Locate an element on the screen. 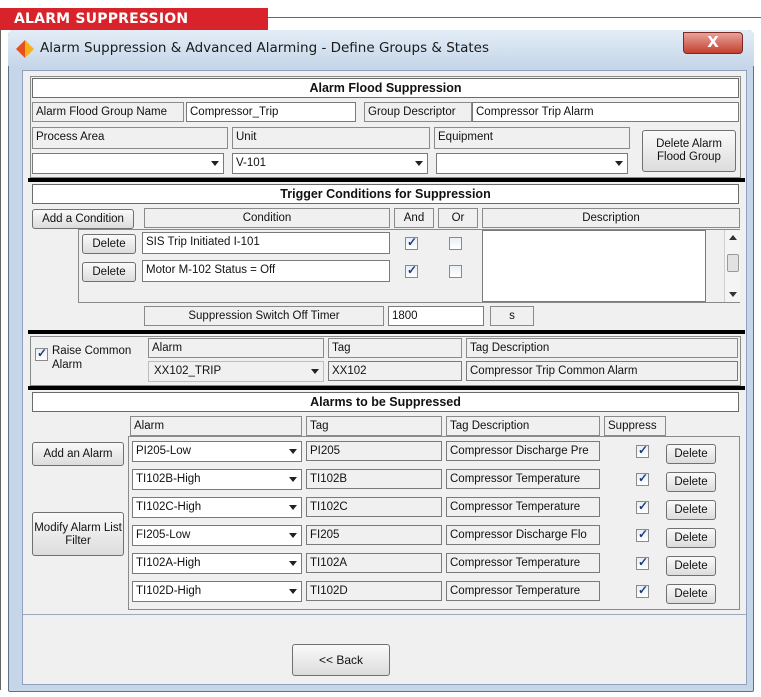 The width and height of the screenshot is (761, 697). back-button: << Back is located at coordinates (341, 660).